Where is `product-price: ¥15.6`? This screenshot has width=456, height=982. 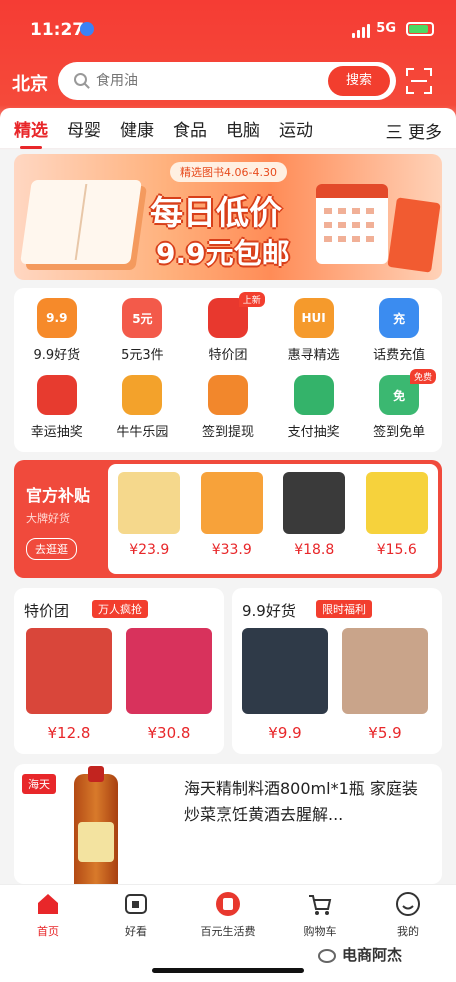
product-price: ¥15.6 is located at coordinates (396, 550).